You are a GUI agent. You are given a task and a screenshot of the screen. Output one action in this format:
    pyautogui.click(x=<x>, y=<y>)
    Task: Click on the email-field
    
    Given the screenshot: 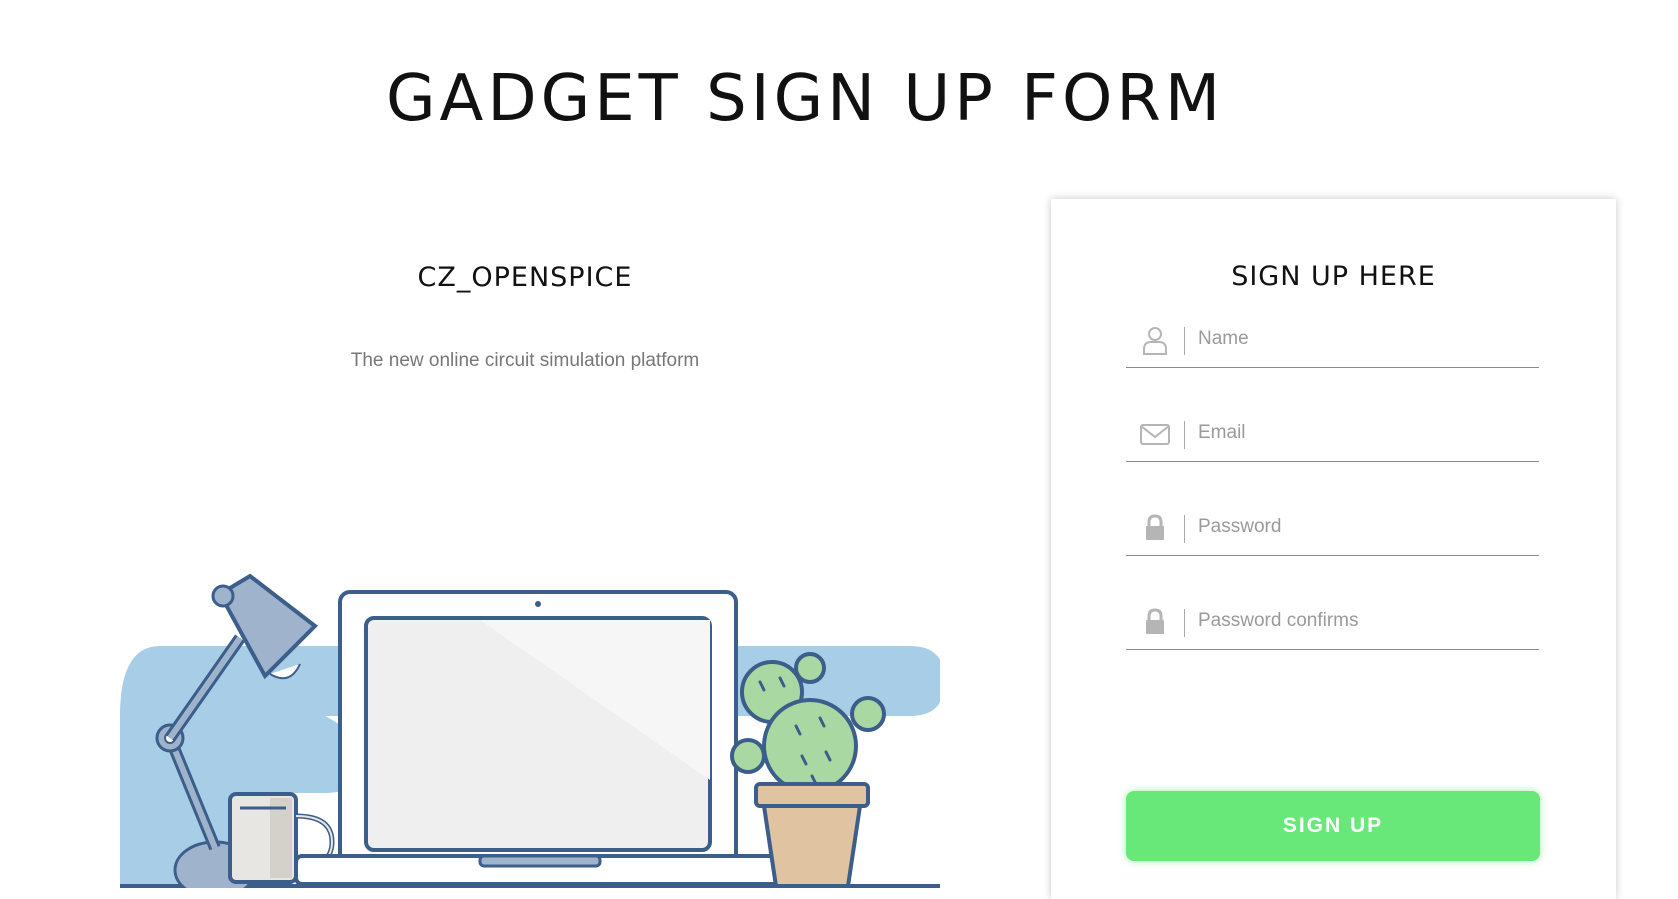 What is the action you would take?
    pyautogui.click(x=1332, y=433)
    